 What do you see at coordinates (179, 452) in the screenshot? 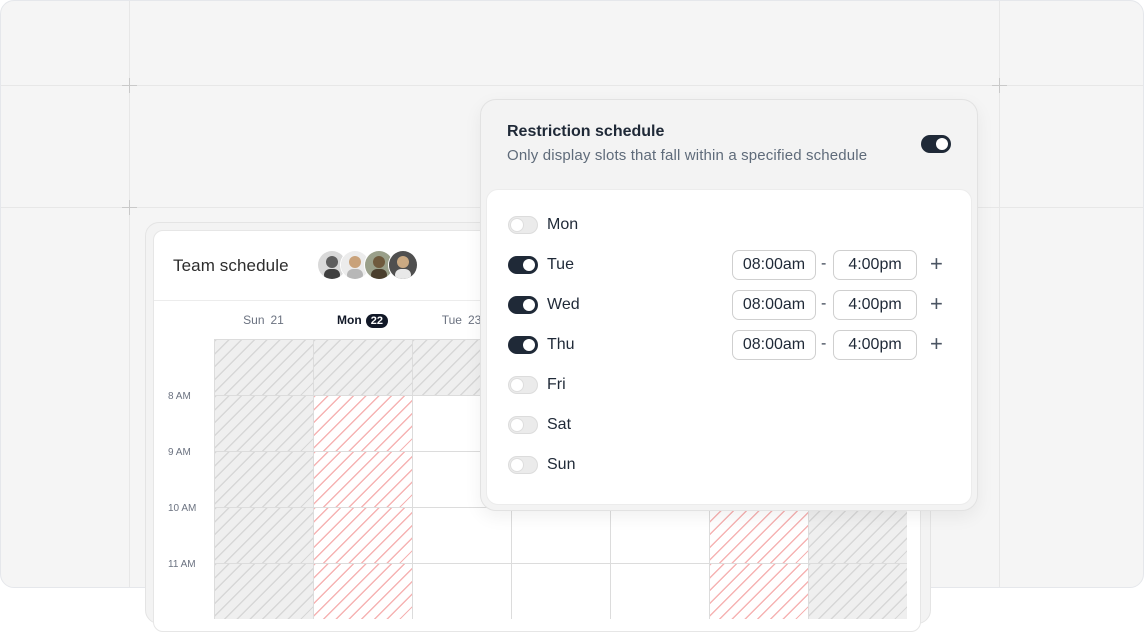
I see `time-label-9am: 9 AM` at bounding box center [179, 452].